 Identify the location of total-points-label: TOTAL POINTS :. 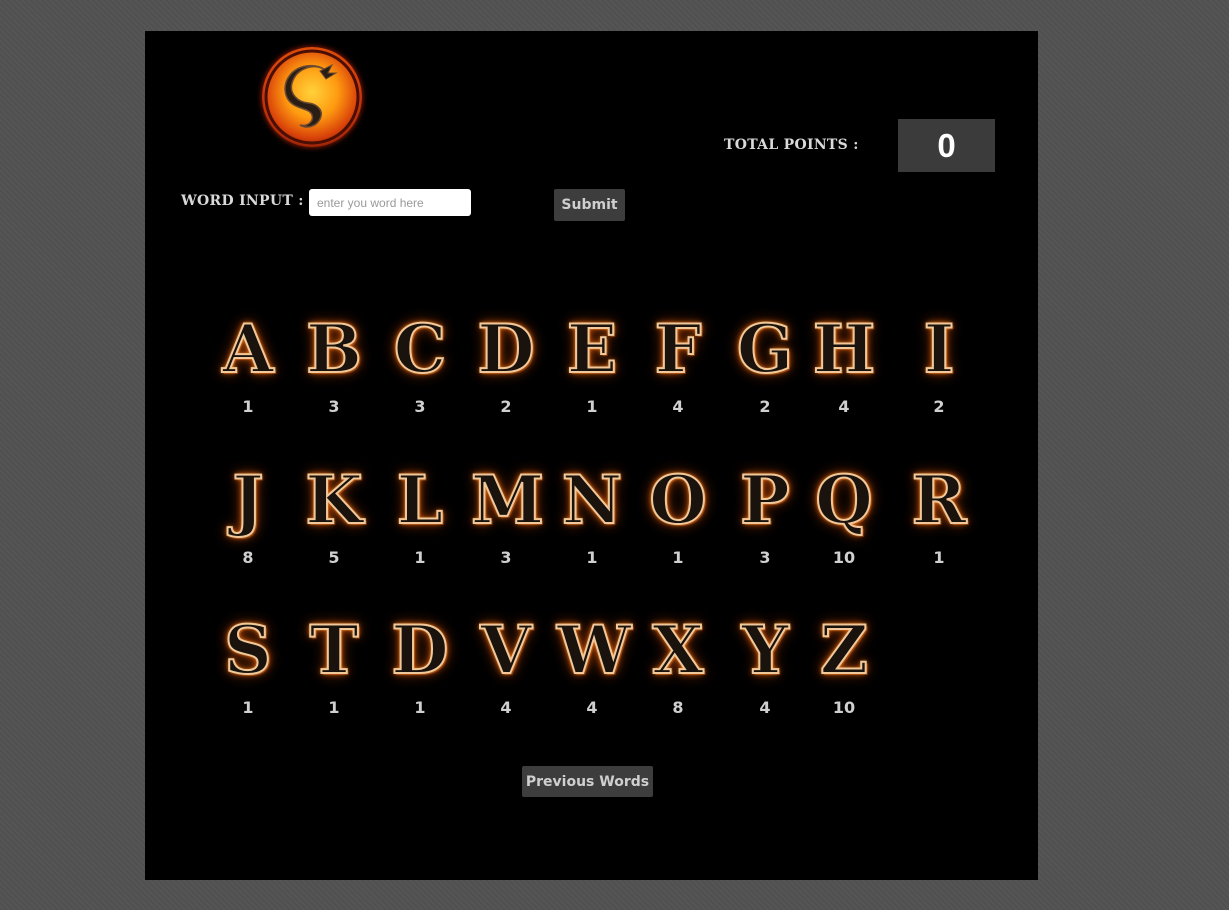
(791, 145).